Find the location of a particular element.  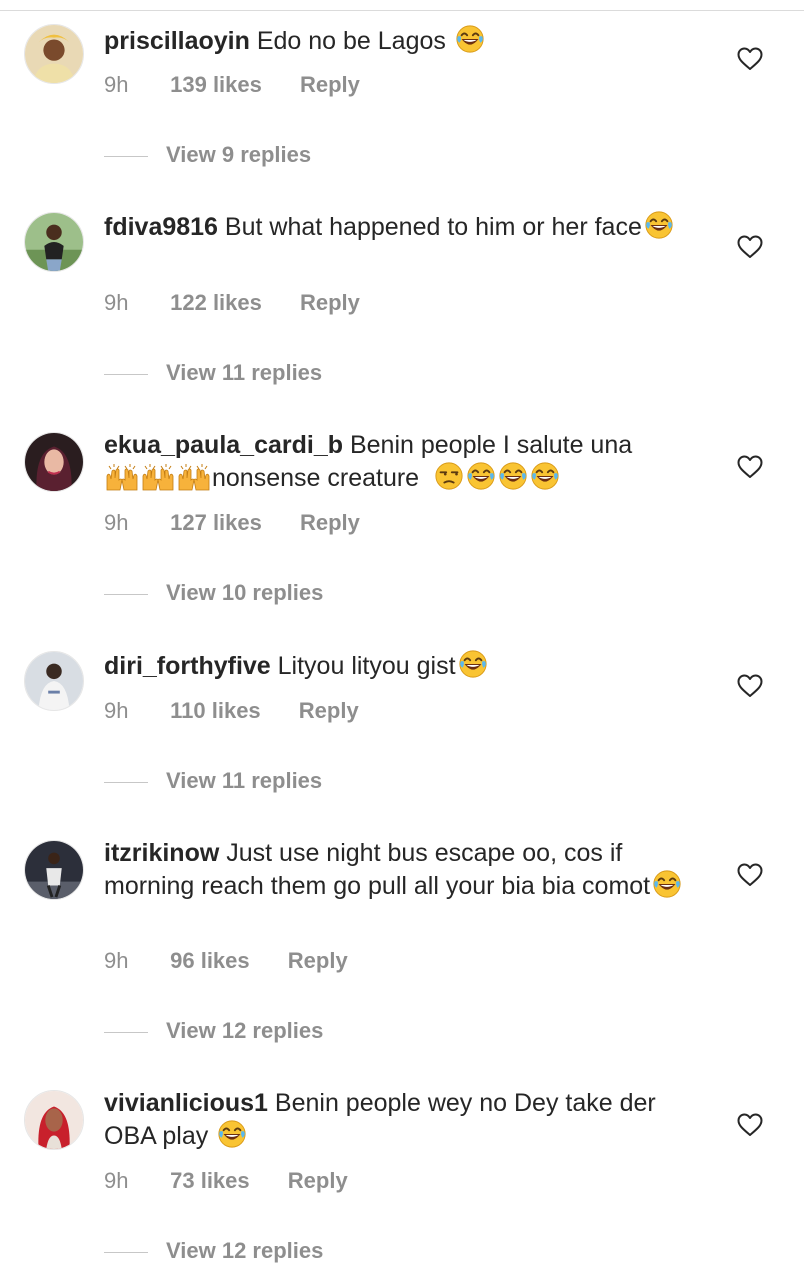

likes-count: 73 likes is located at coordinates (210, 1181).